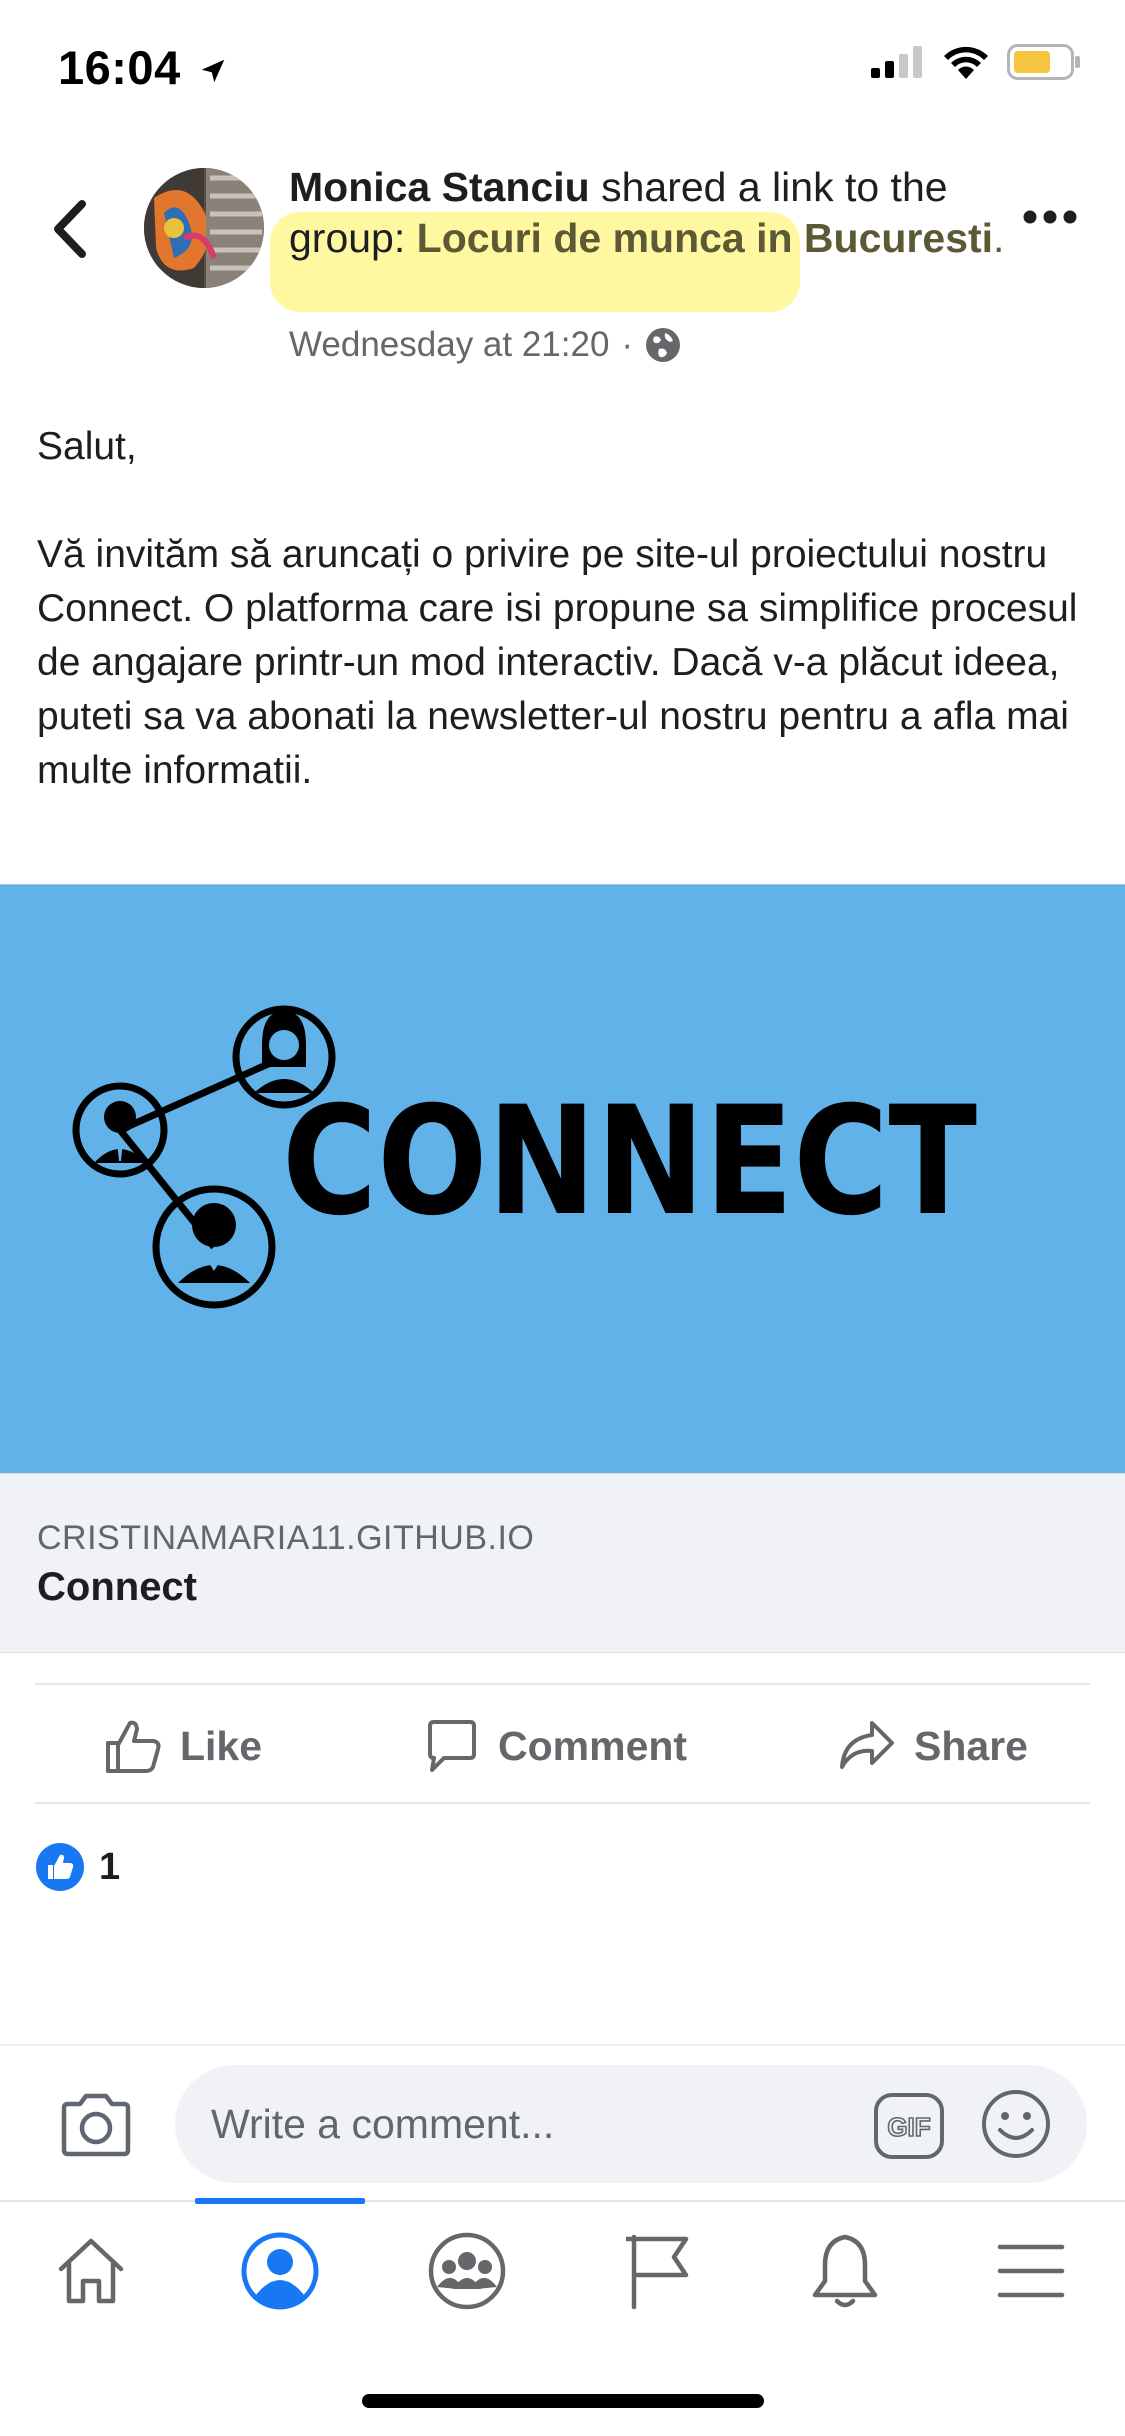 This screenshot has width=1125, height=2436. I want to click on comment-button: Comment, so click(555, 1746).